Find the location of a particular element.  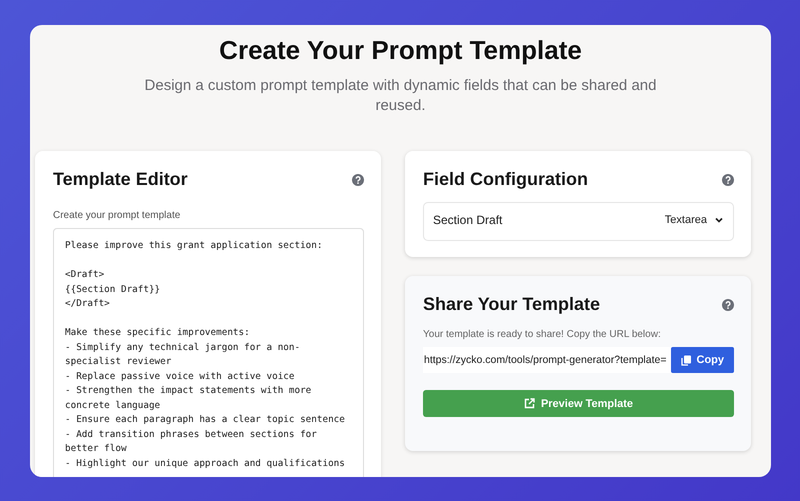

share-message: Your template is ready to share! Copy the URL below: is located at coordinates (542, 334).